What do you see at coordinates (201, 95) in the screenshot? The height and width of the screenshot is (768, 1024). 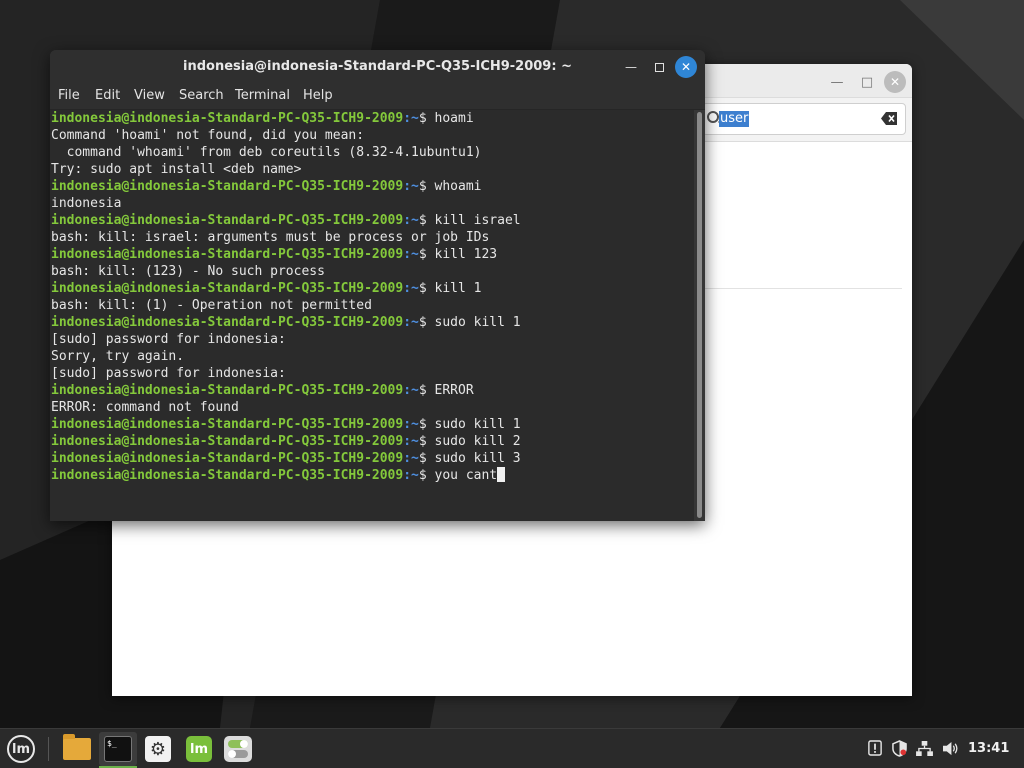 I see `menu-search: Search` at bounding box center [201, 95].